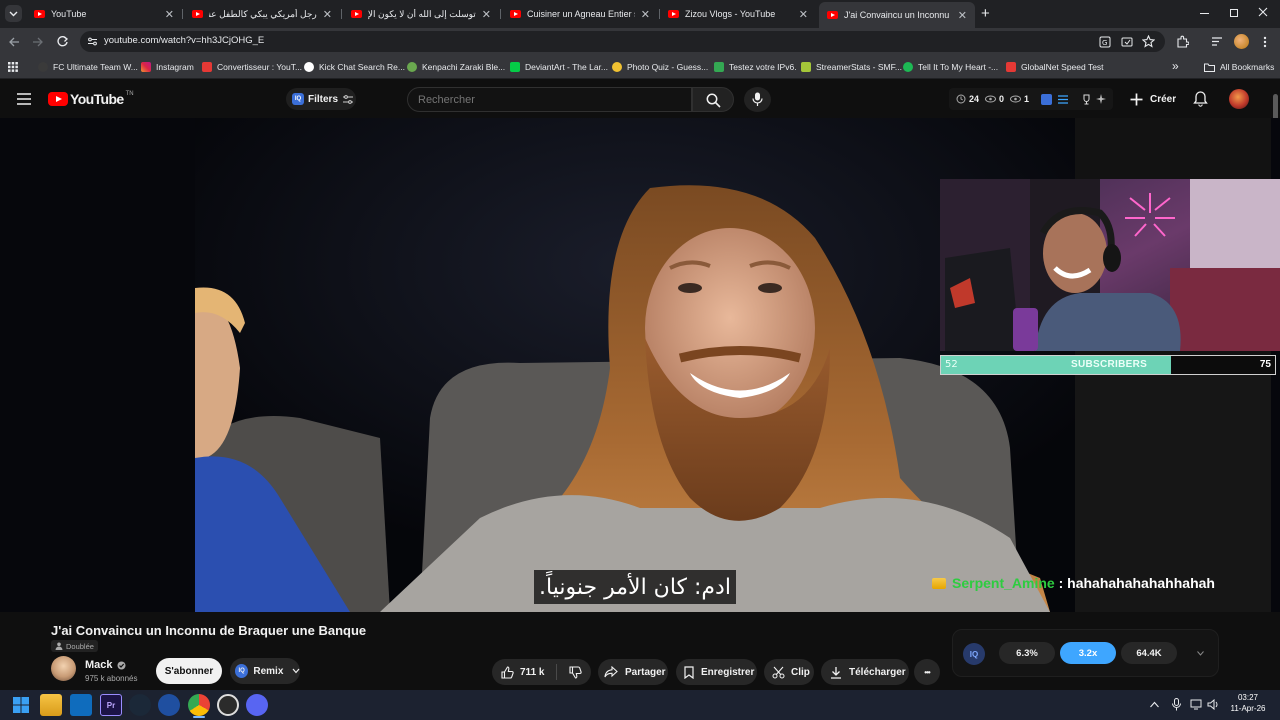 The height and width of the screenshot is (720, 1280). What do you see at coordinates (13, 13) in the screenshot?
I see `tab-search-button` at bounding box center [13, 13].